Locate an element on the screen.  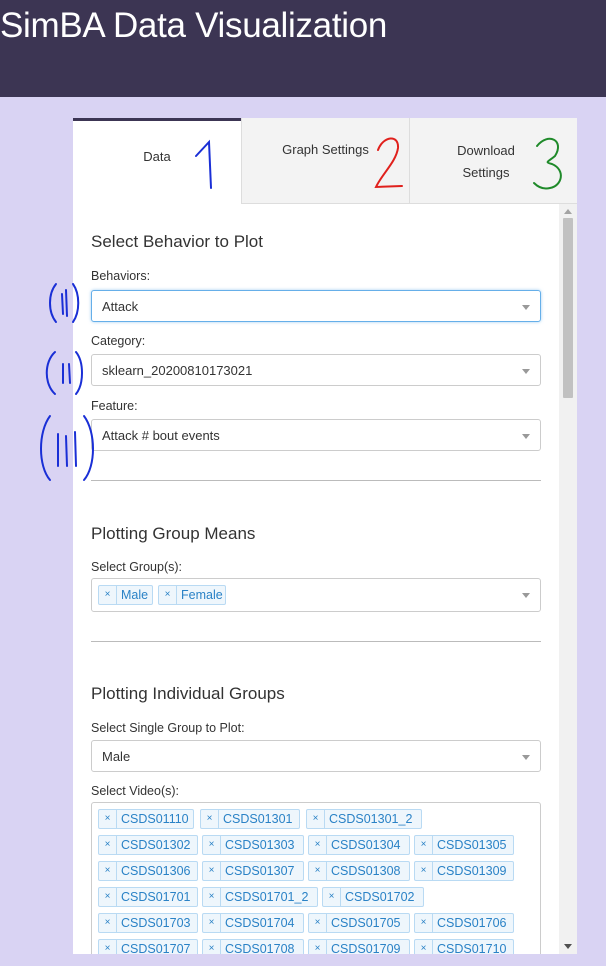
annotation-roman-i is located at coordinates (64, 303).